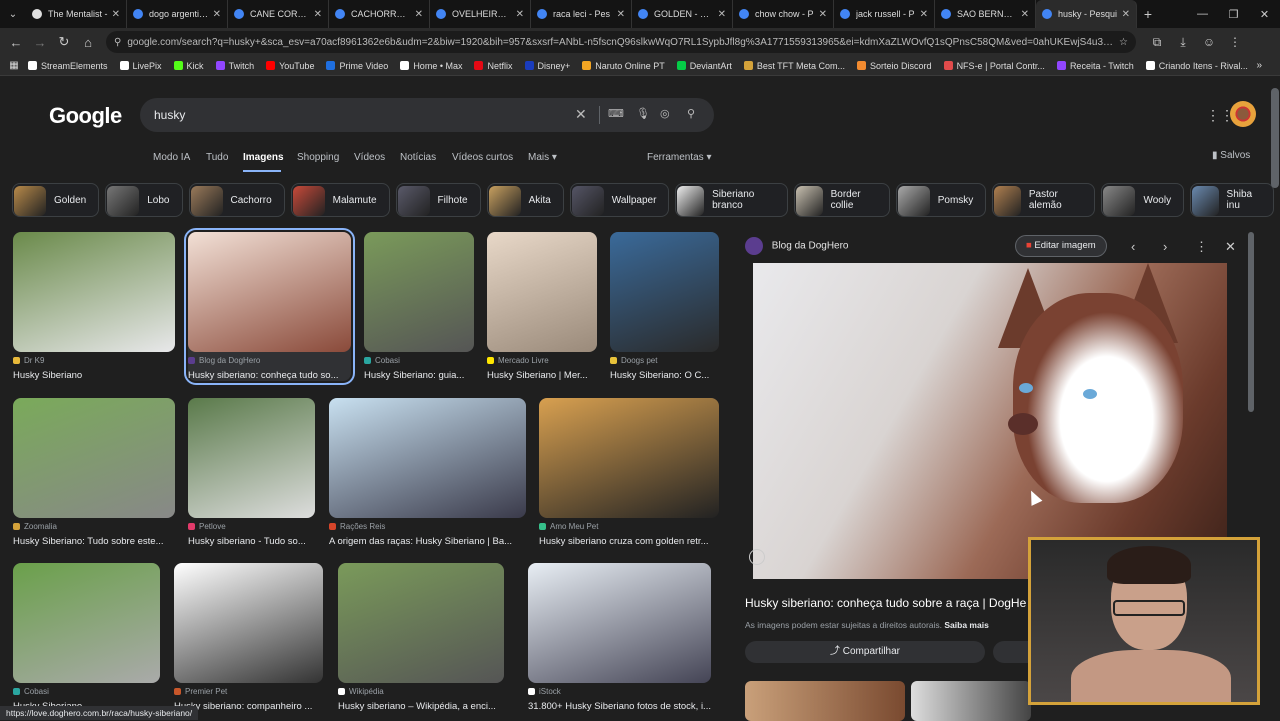 The width and height of the screenshot is (1280, 721). Describe the element at coordinates (16, 42) in the screenshot. I see `back-icon: ←` at that location.